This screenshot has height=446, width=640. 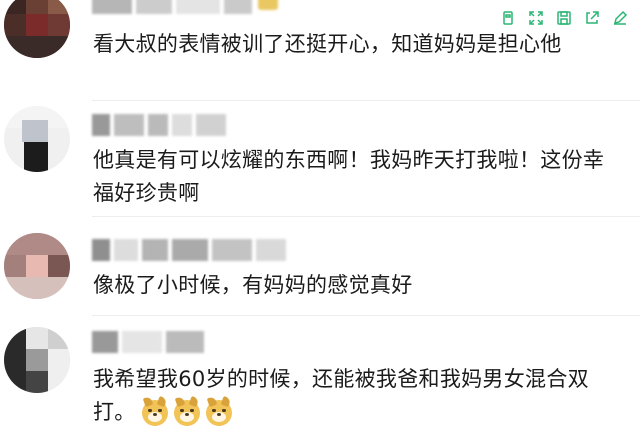 What do you see at coordinates (349, 176) in the screenshot?
I see `comment-text: 他真是有可以炫耀的东西啊！我妈昨天打我啦！这份幸福好珍贵啊` at bounding box center [349, 176].